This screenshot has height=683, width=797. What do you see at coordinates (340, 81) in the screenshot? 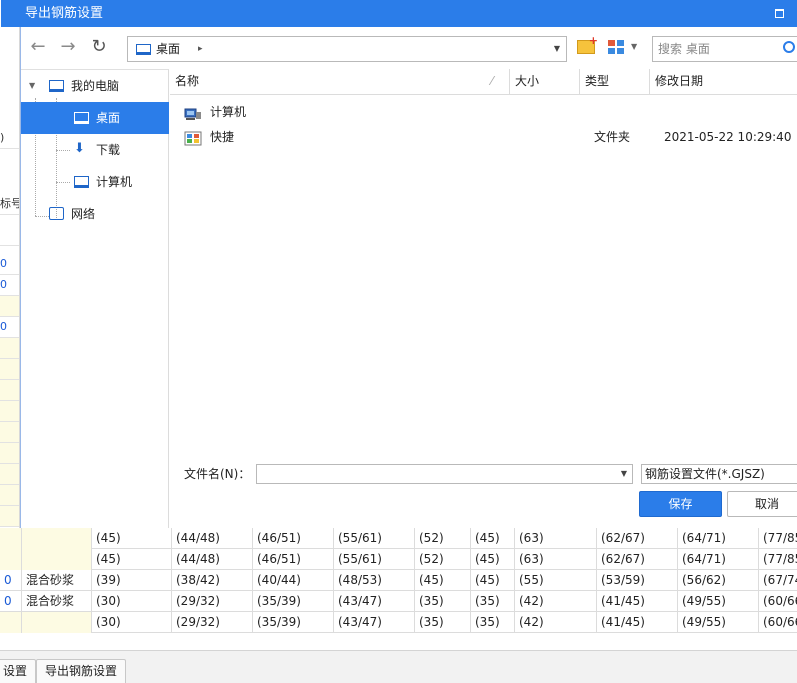
I see `column-header-name: 名称` at bounding box center [340, 81].